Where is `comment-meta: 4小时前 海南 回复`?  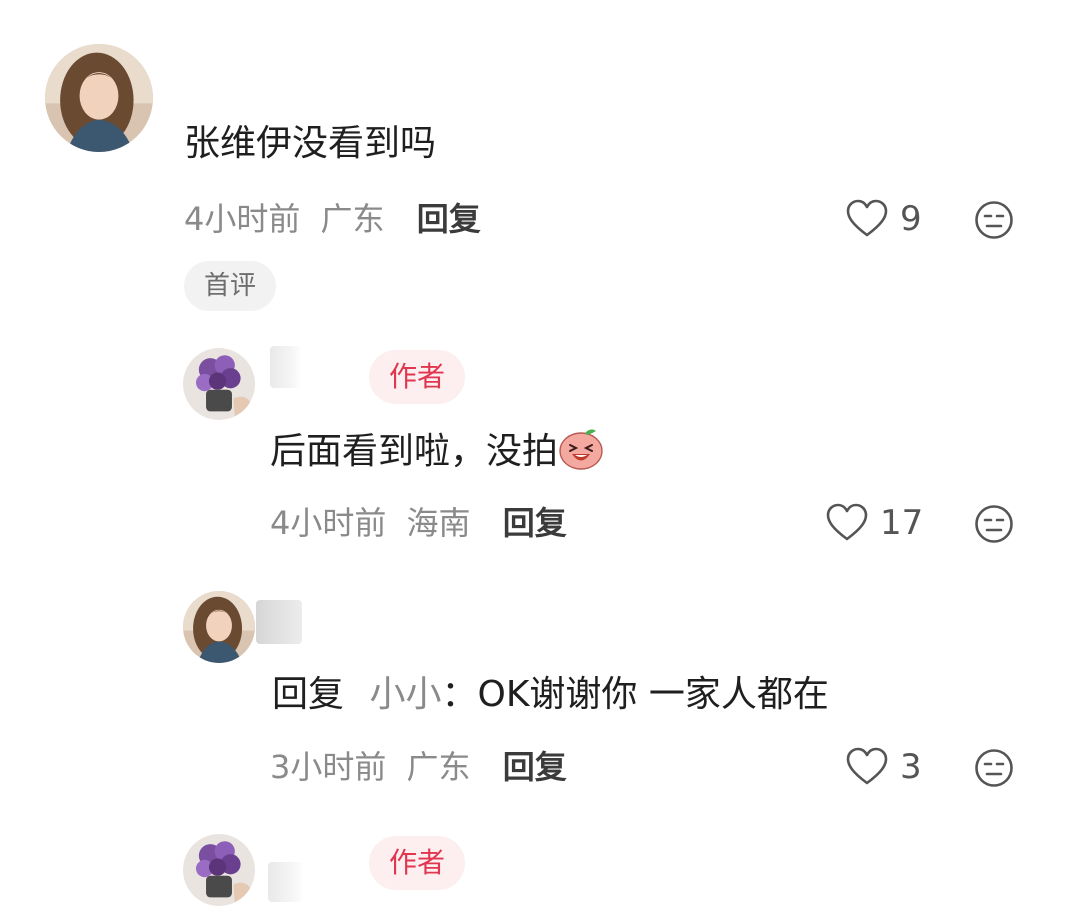
comment-meta: 4小时前 海南 回复 is located at coordinates (418, 523).